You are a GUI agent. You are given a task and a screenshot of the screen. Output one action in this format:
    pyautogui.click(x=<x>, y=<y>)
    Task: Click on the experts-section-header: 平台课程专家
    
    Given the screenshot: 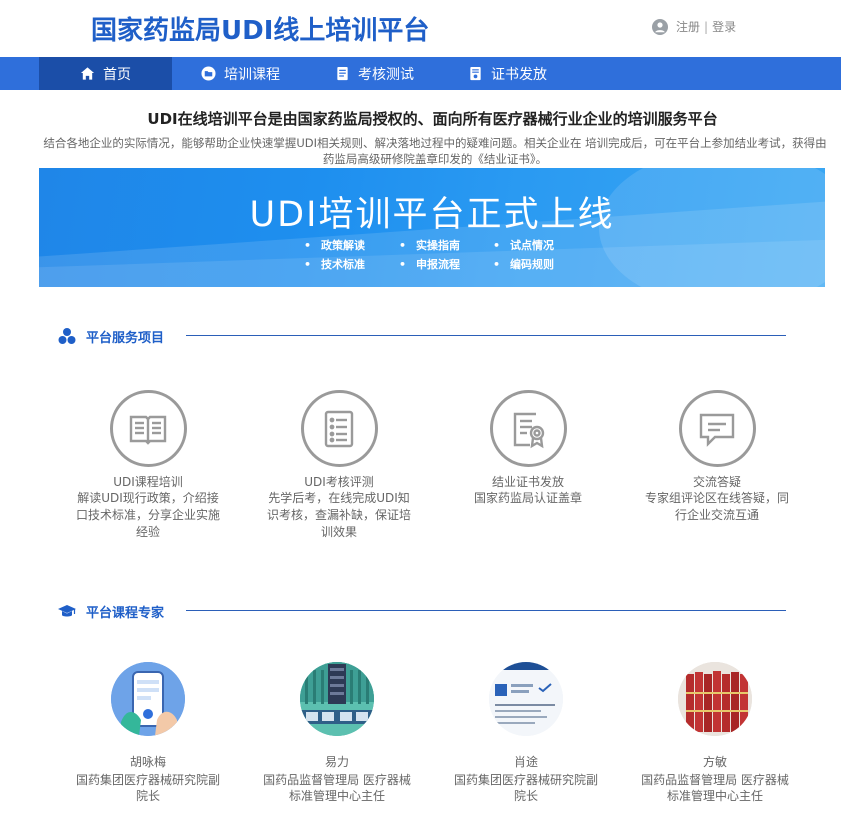 What is the action you would take?
    pyautogui.click(x=111, y=611)
    